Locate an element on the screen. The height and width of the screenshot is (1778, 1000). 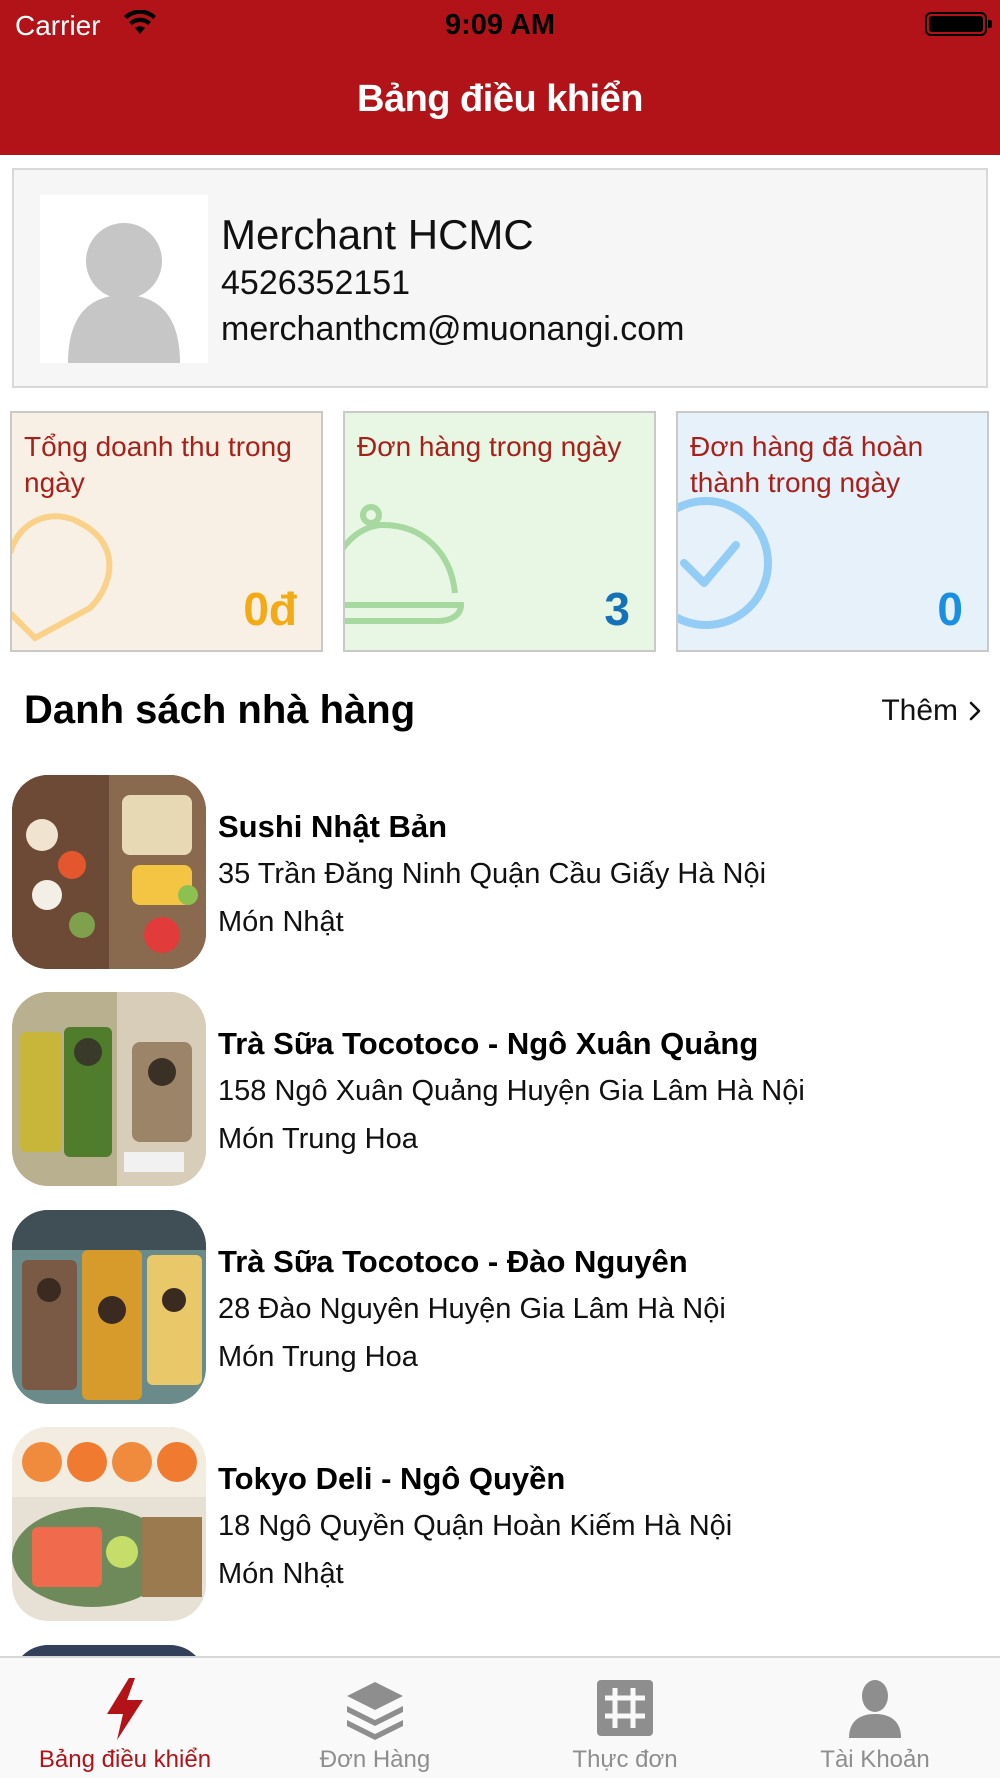
heart-icon is located at coordinates (62, 577).